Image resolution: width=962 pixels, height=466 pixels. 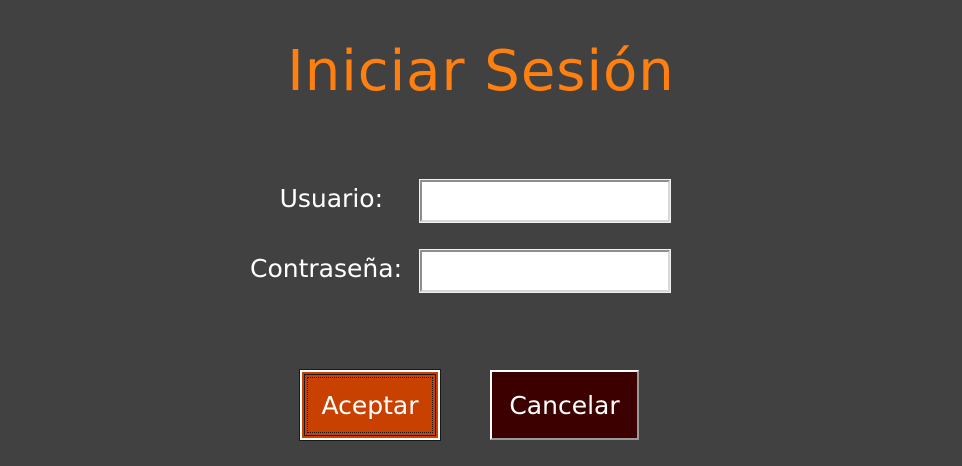 I want to click on accept-button-label: Aceptar, so click(x=370, y=405).